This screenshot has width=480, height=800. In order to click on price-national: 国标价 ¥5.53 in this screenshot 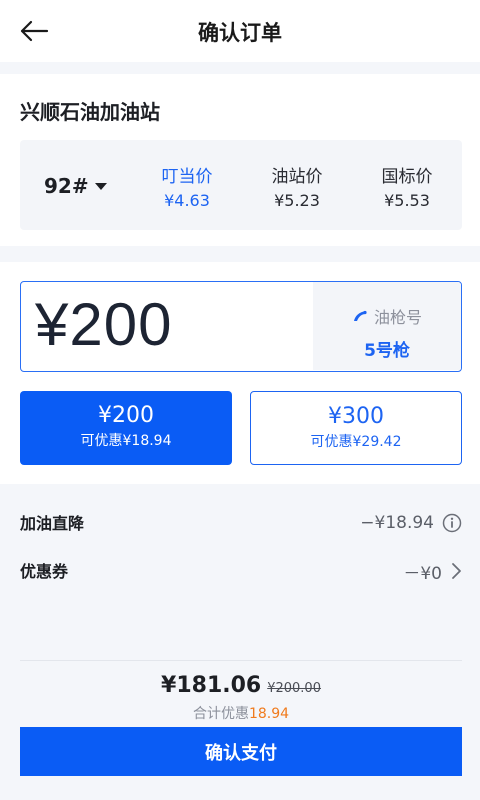, I will do `click(407, 186)`.